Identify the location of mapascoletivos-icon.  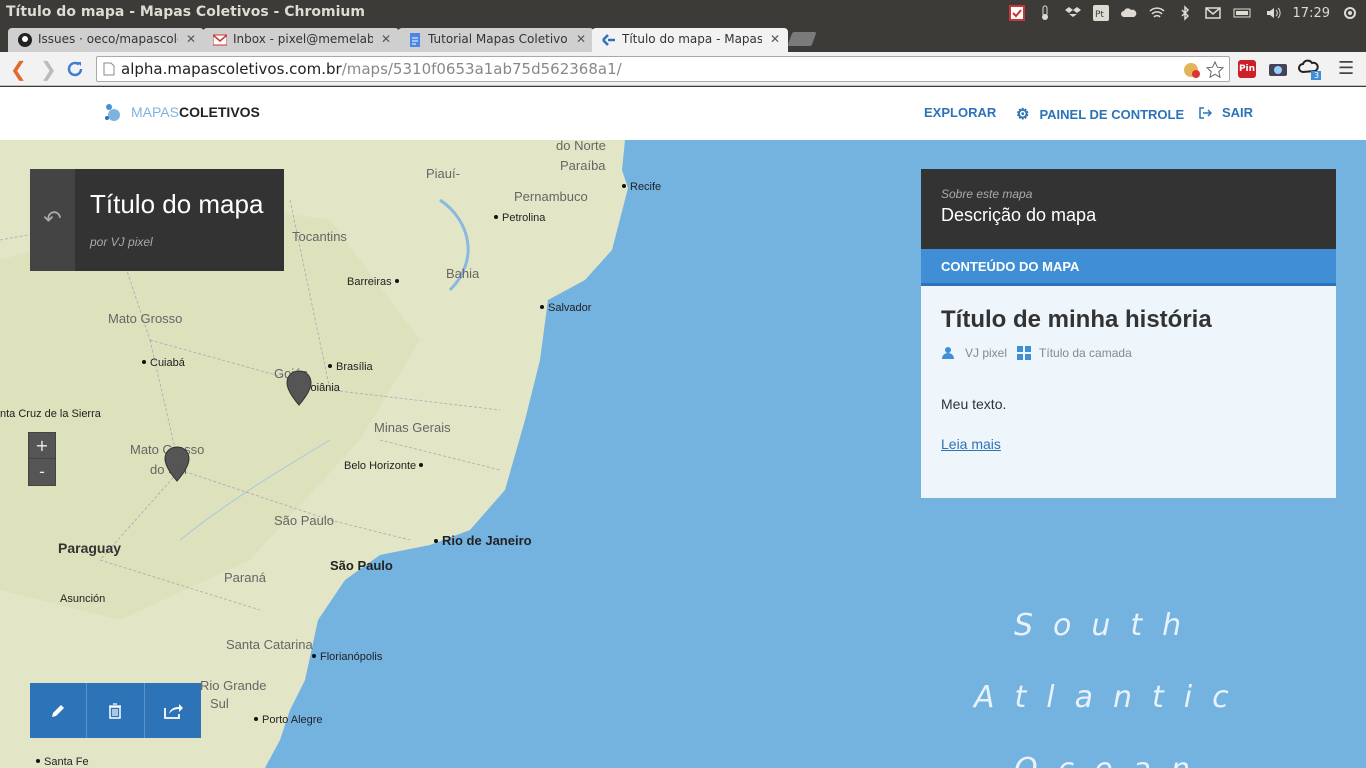
(608, 40).